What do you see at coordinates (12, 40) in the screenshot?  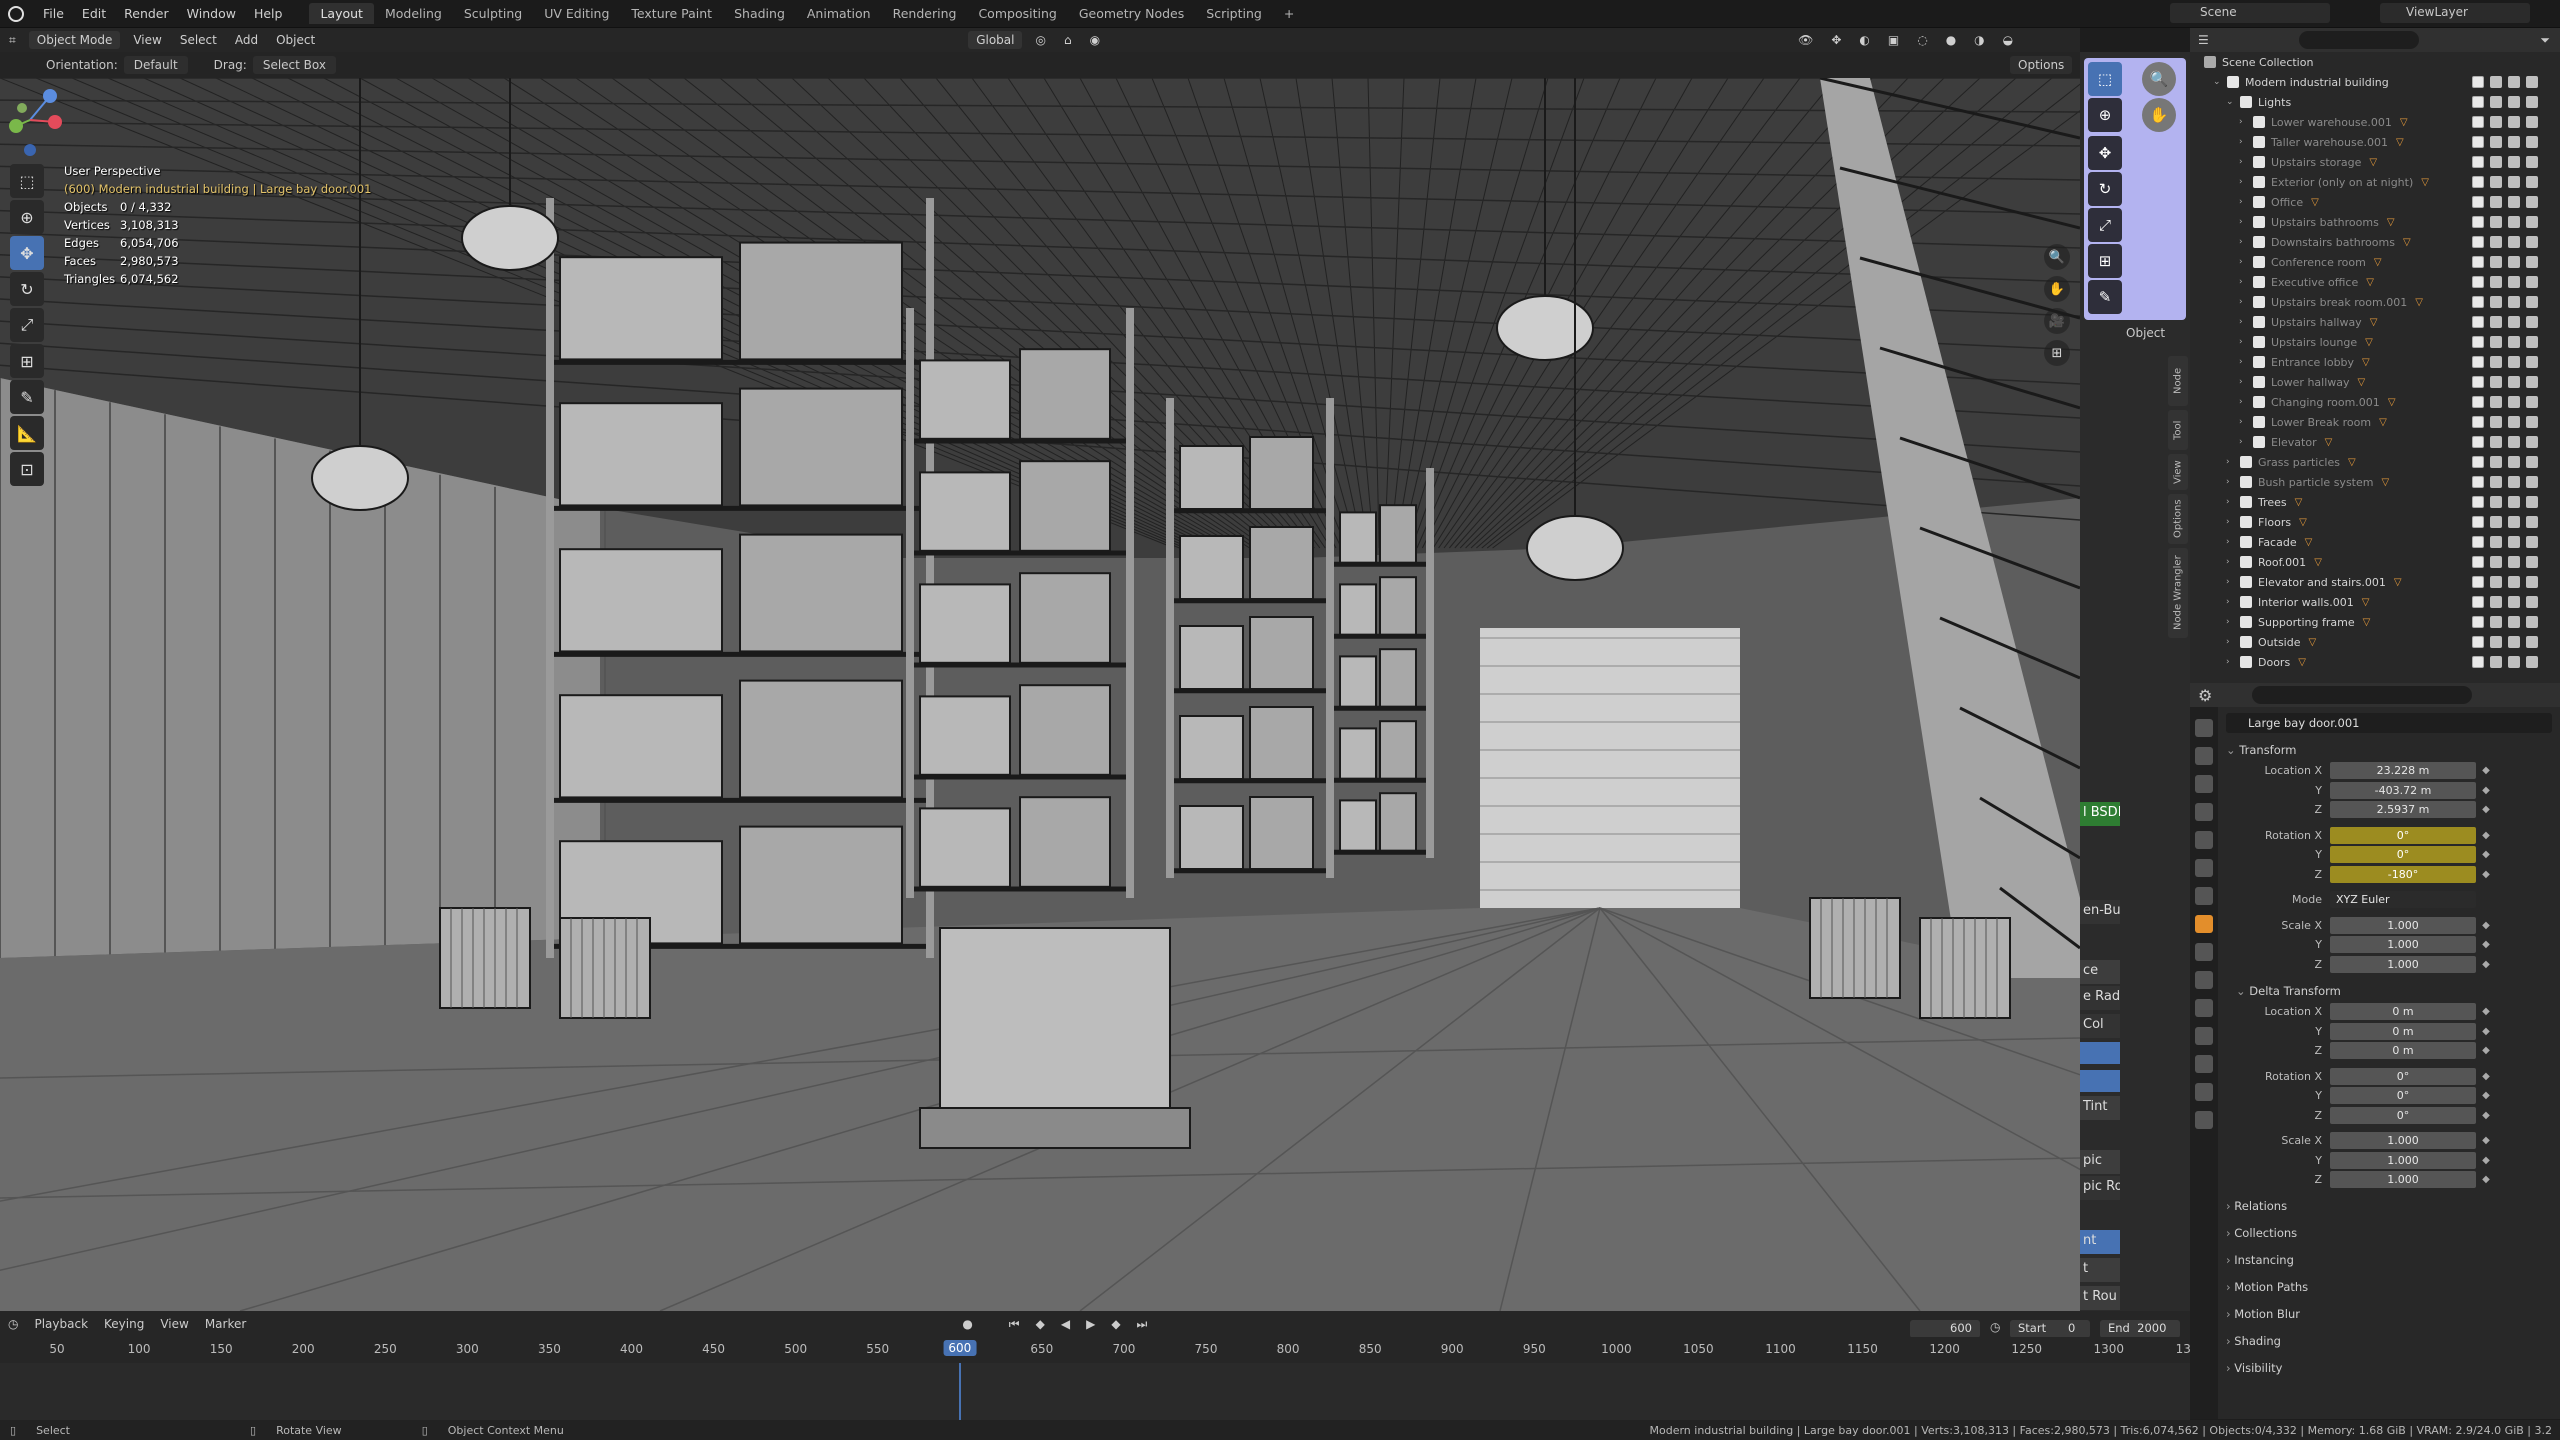 I see `editor-type-icon: ⌗` at bounding box center [12, 40].